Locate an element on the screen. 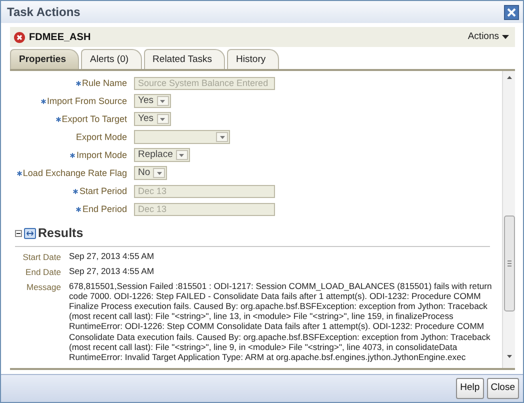  close-icon is located at coordinates (511, 12).